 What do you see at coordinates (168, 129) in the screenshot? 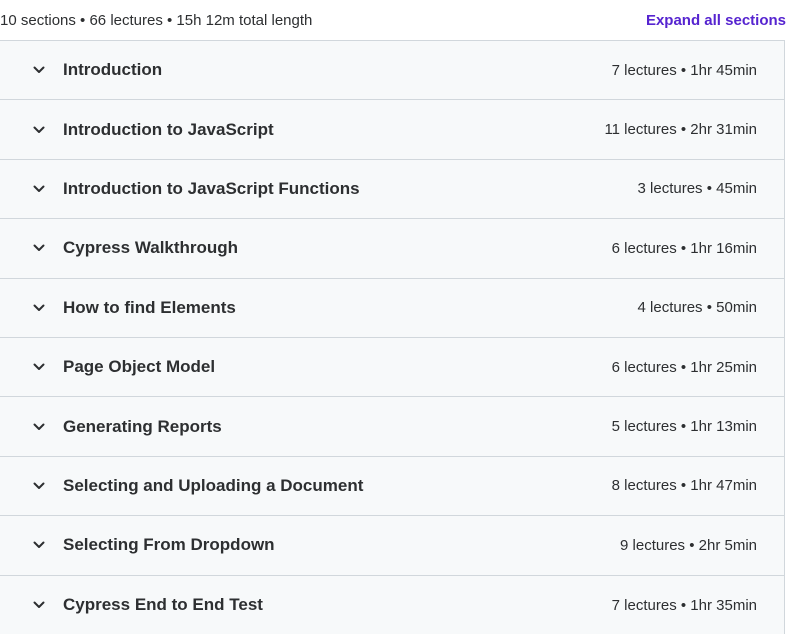
I see `section-title: Introduction to JavaScript` at bounding box center [168, 129].